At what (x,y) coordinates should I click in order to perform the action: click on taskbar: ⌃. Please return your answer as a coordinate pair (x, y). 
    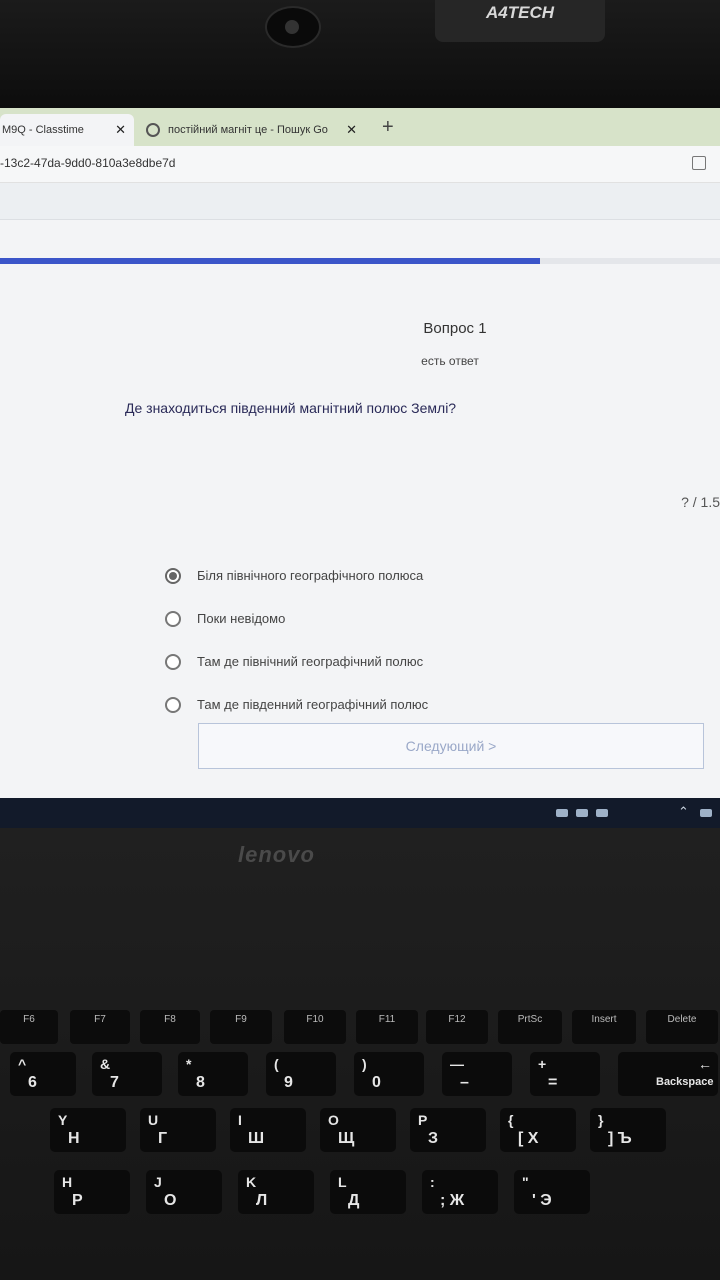
    Looking at the image, I should click on (360, 813).